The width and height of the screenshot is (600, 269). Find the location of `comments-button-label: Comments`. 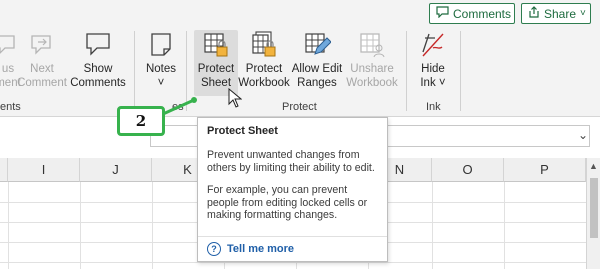

comments-button-label: Comments is located at coordinates (482, 13).